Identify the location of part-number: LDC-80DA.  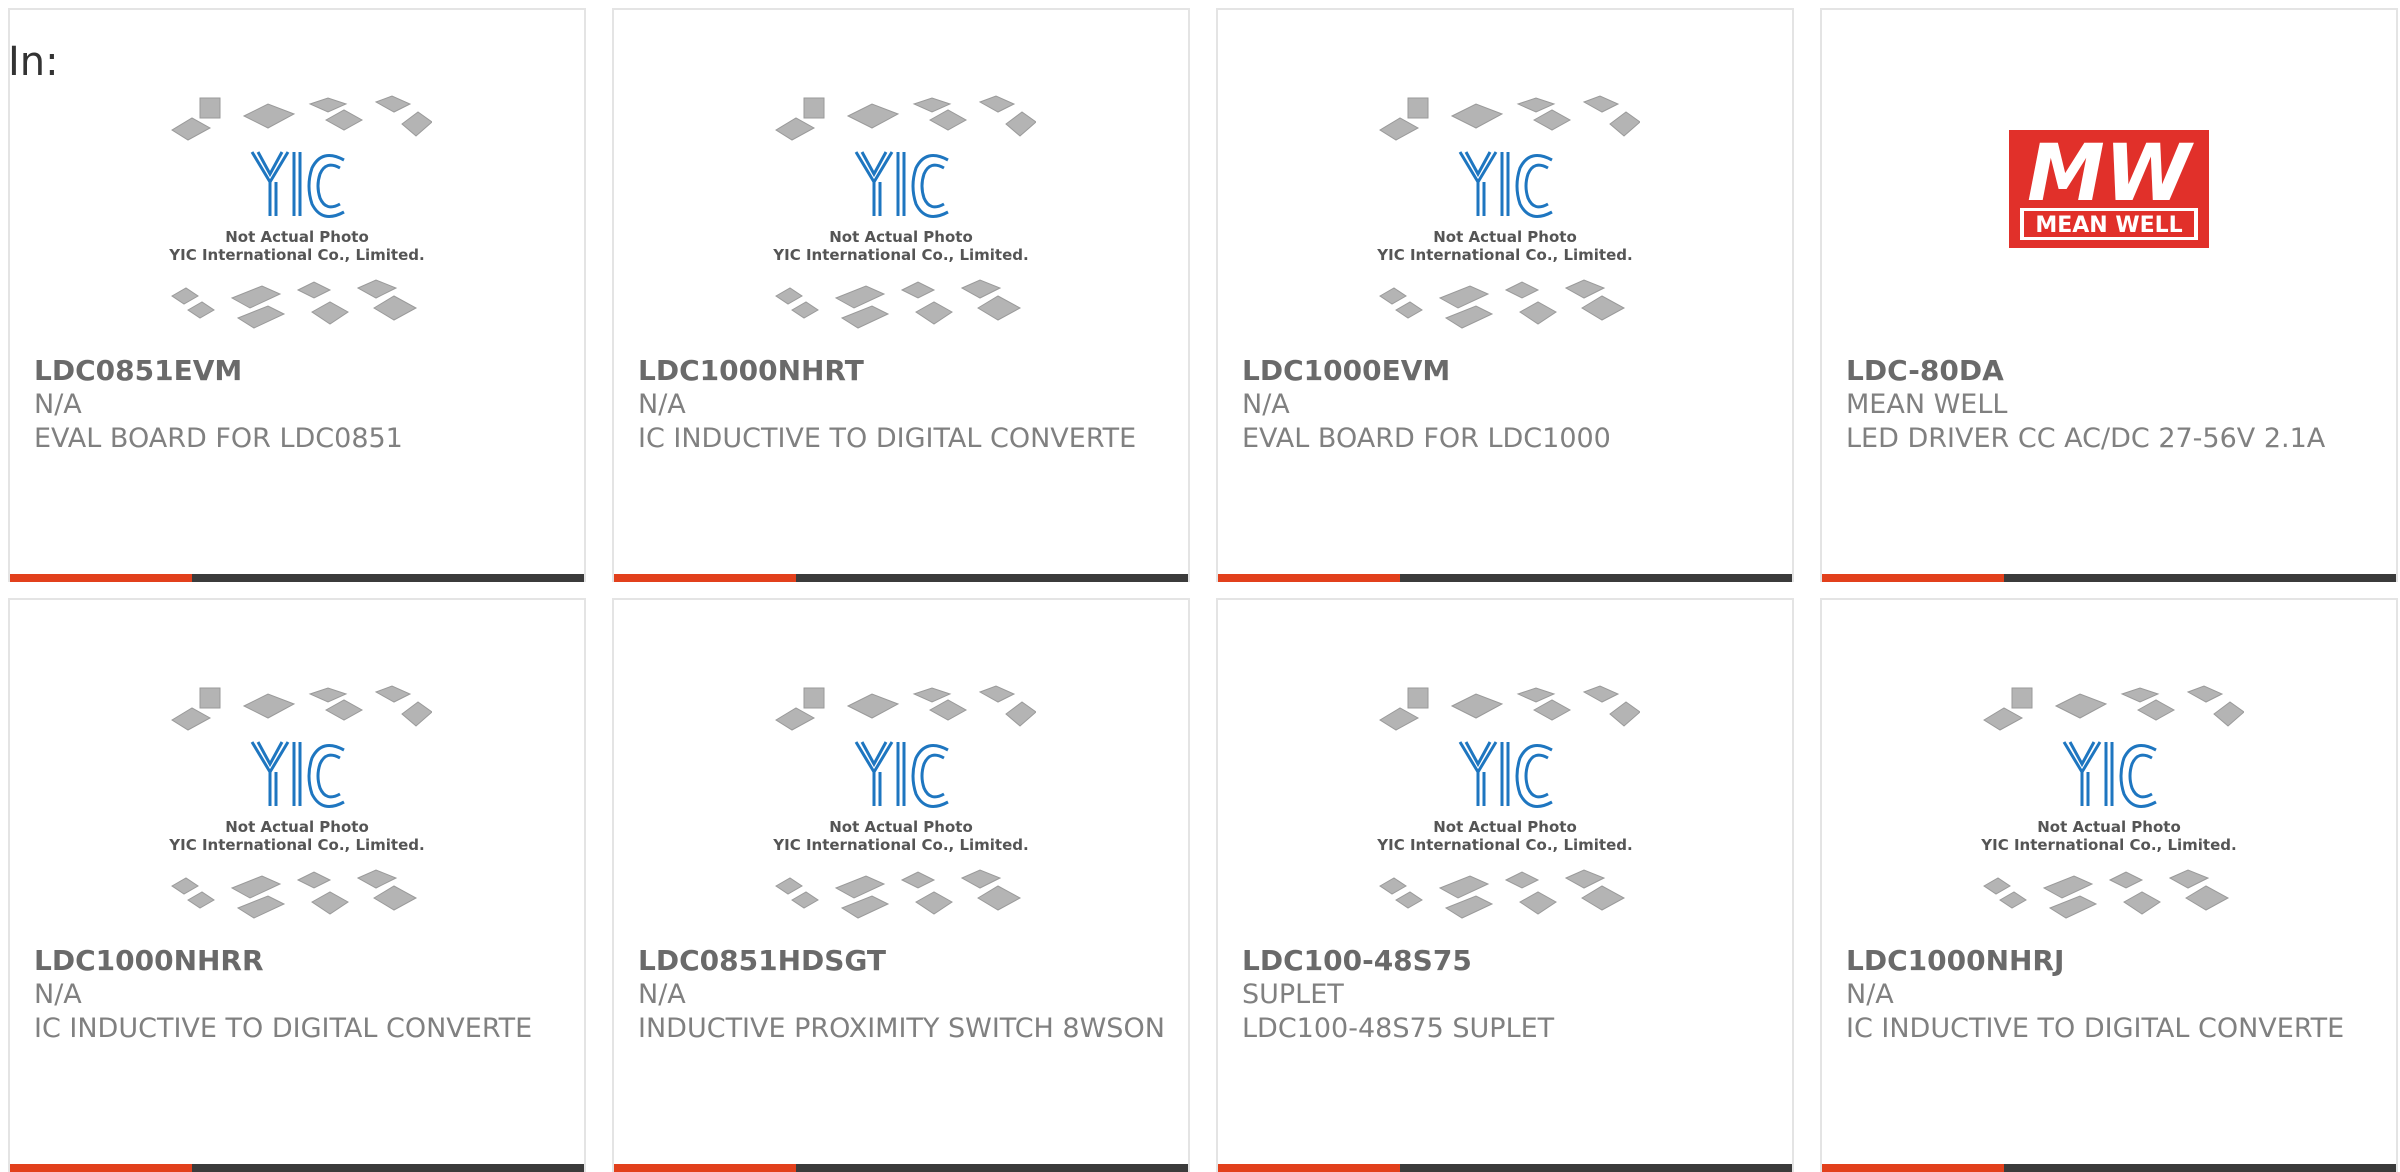
(2111, 371).